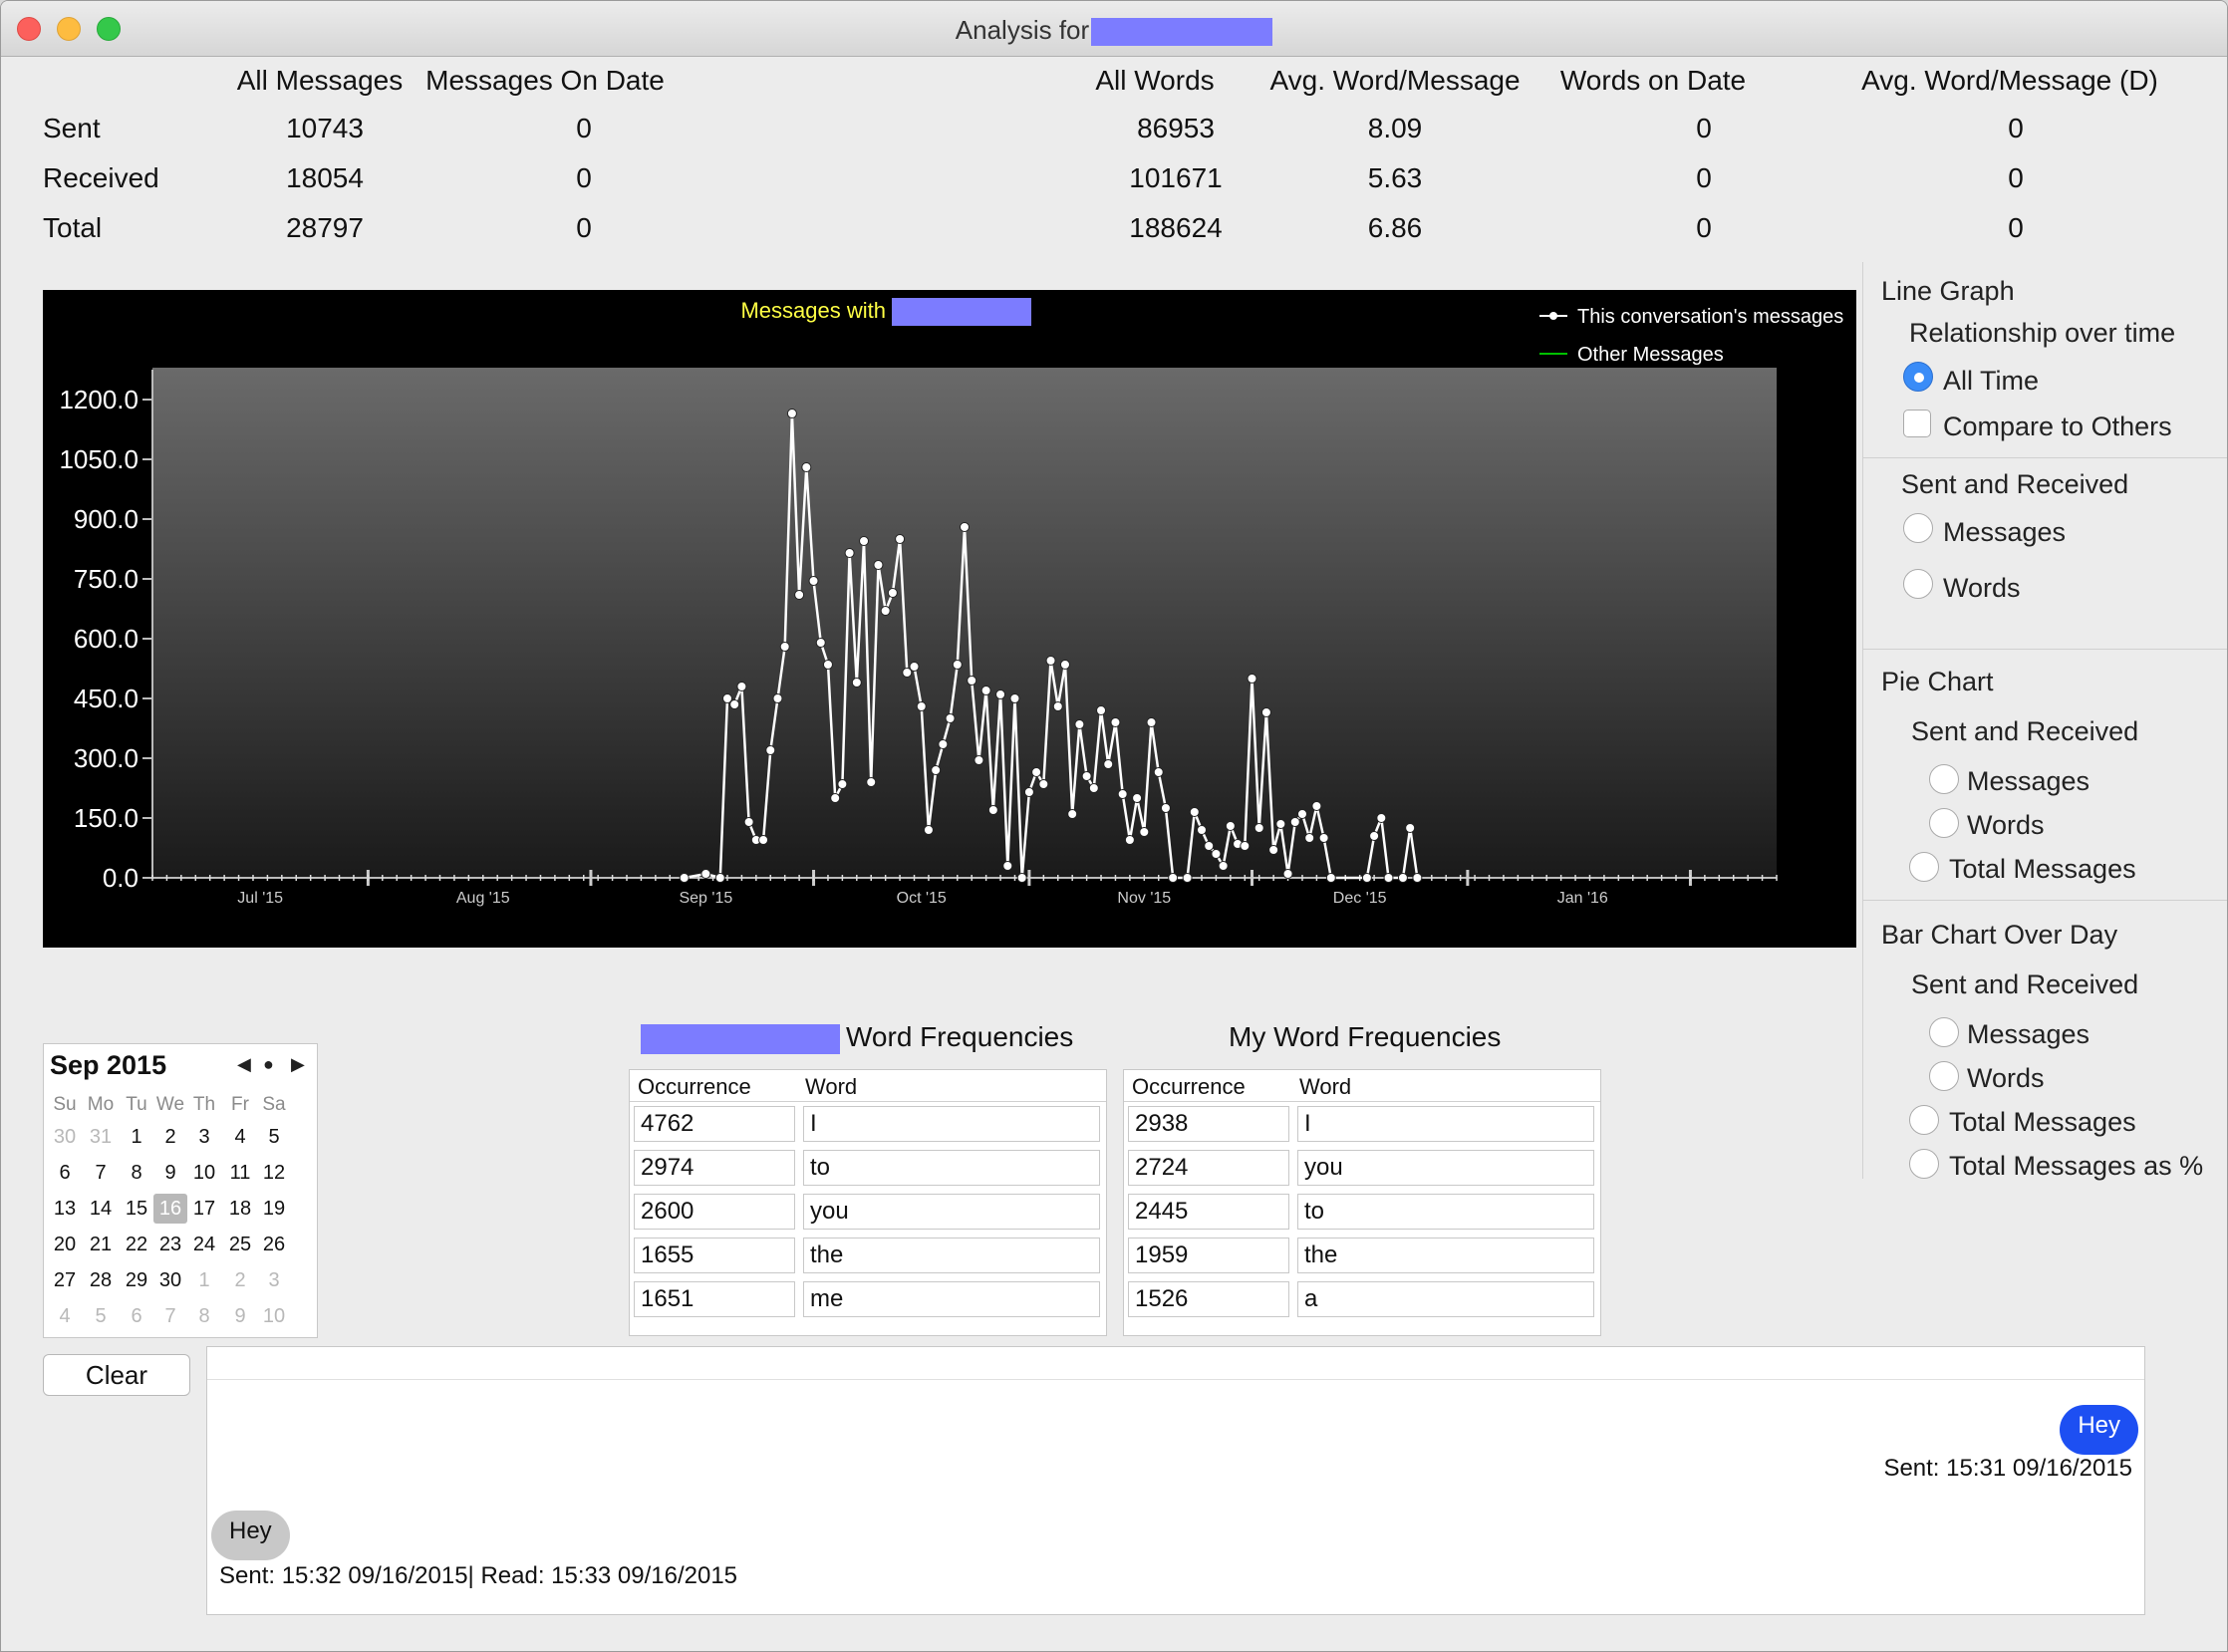 Image resolution: width=2228 pixels, height=1652 pixels. What do you see at coordinates (1917, 423) in the screenshot?
I see `compare-to-others-checkbox` at bounding box center [1917, 423].